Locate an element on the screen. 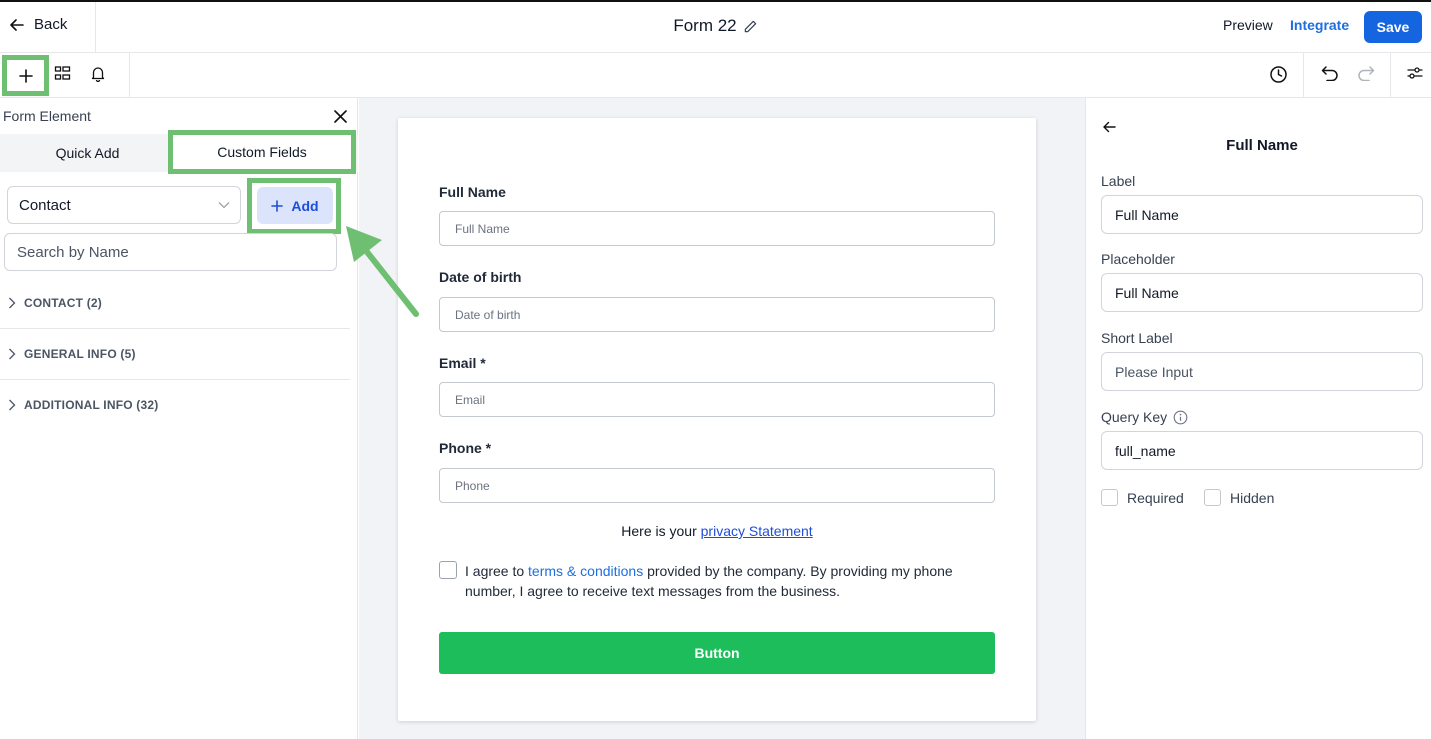  query-key-caption: Query Key is located at coordinates (1144, 417).